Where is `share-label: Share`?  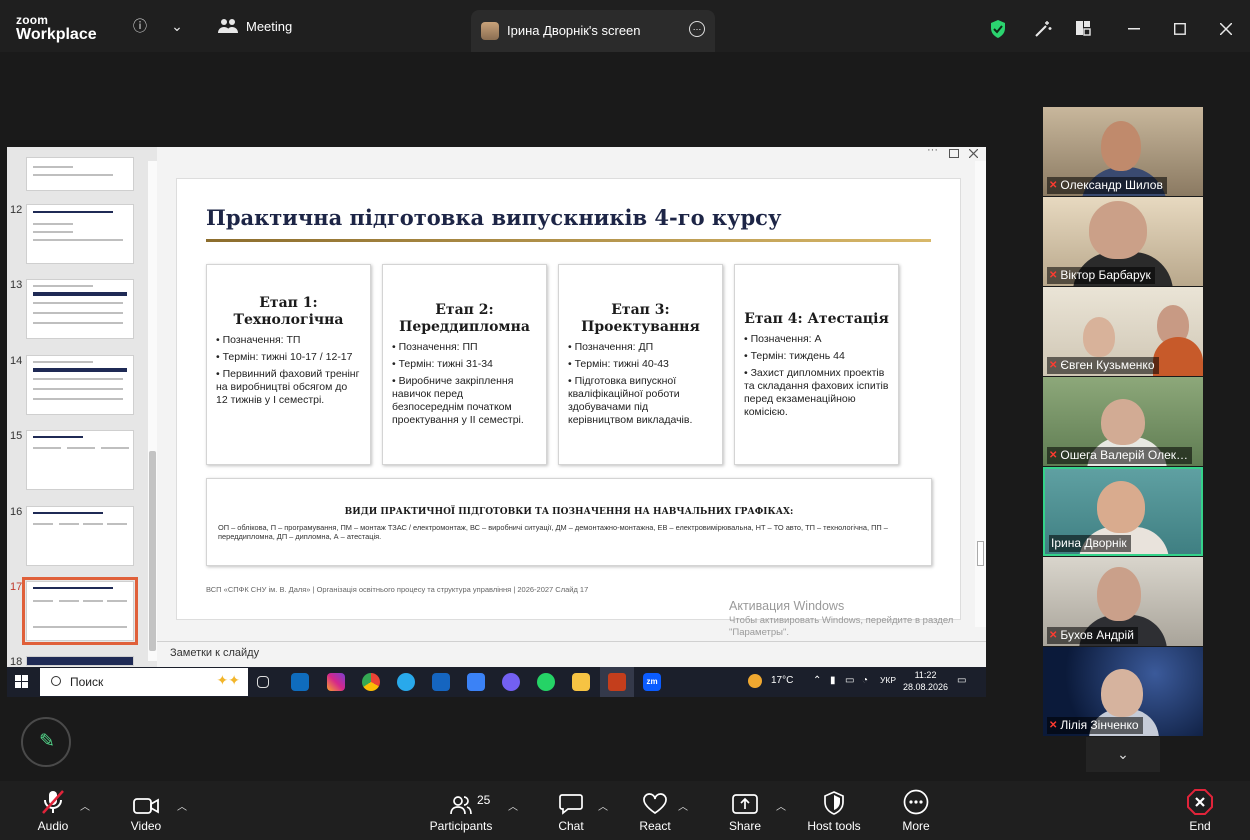
share-label: Share is located at coordinates (745, 826).